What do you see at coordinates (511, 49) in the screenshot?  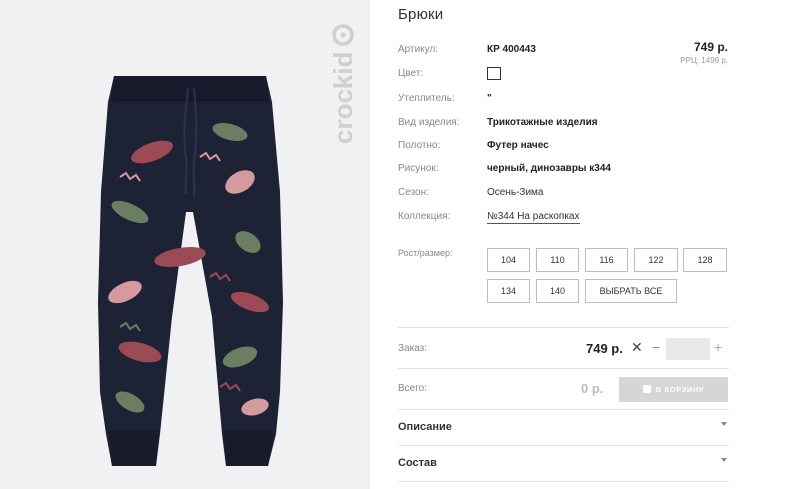 I see `attr-value: КР 400443` at bounding box center [511, 49].